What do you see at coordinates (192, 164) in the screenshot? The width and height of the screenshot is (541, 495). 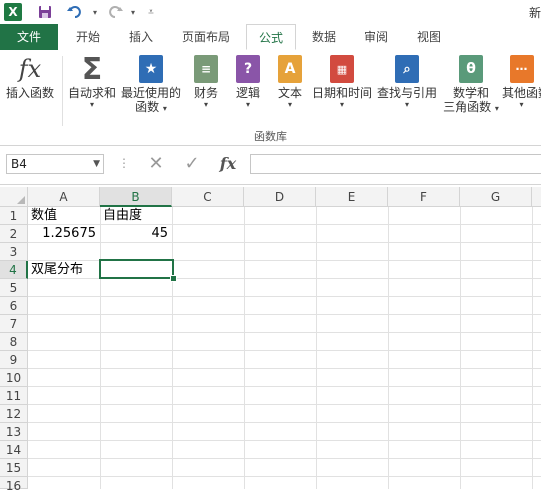 I see `enter-check-icon: ✓` at bounding box center [192, 164].